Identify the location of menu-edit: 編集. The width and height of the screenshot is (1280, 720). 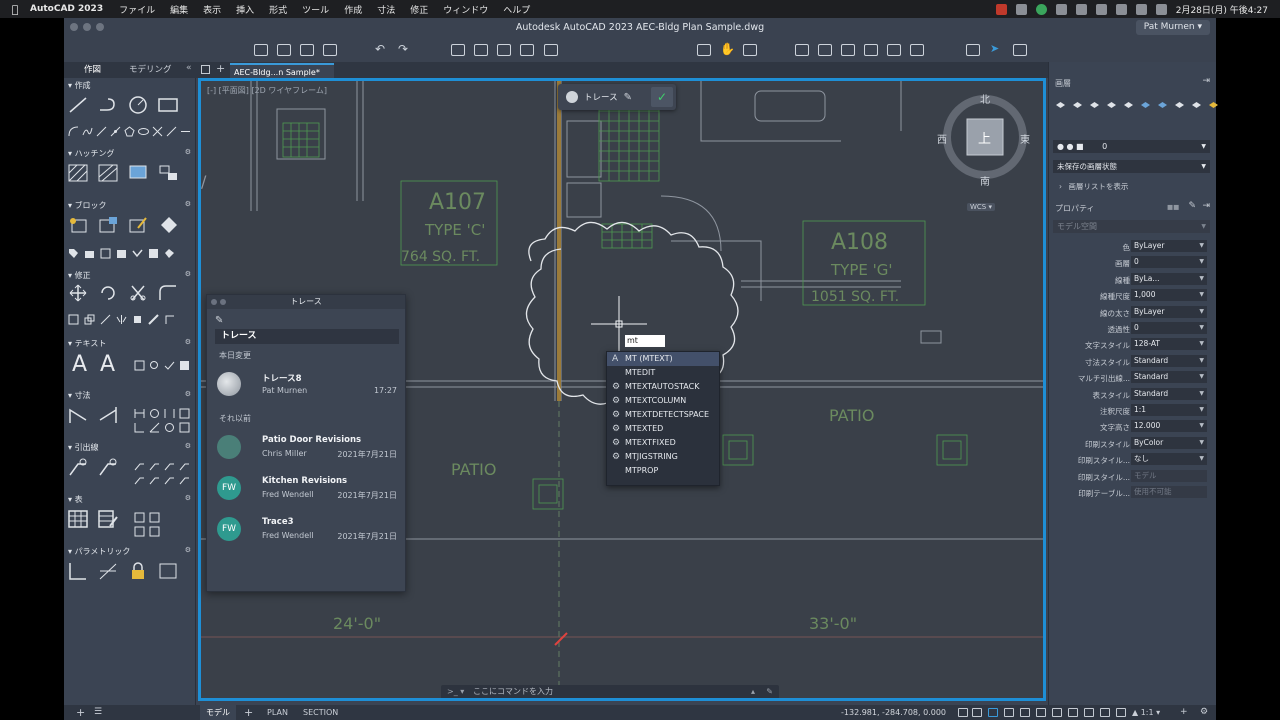
(179, 9).